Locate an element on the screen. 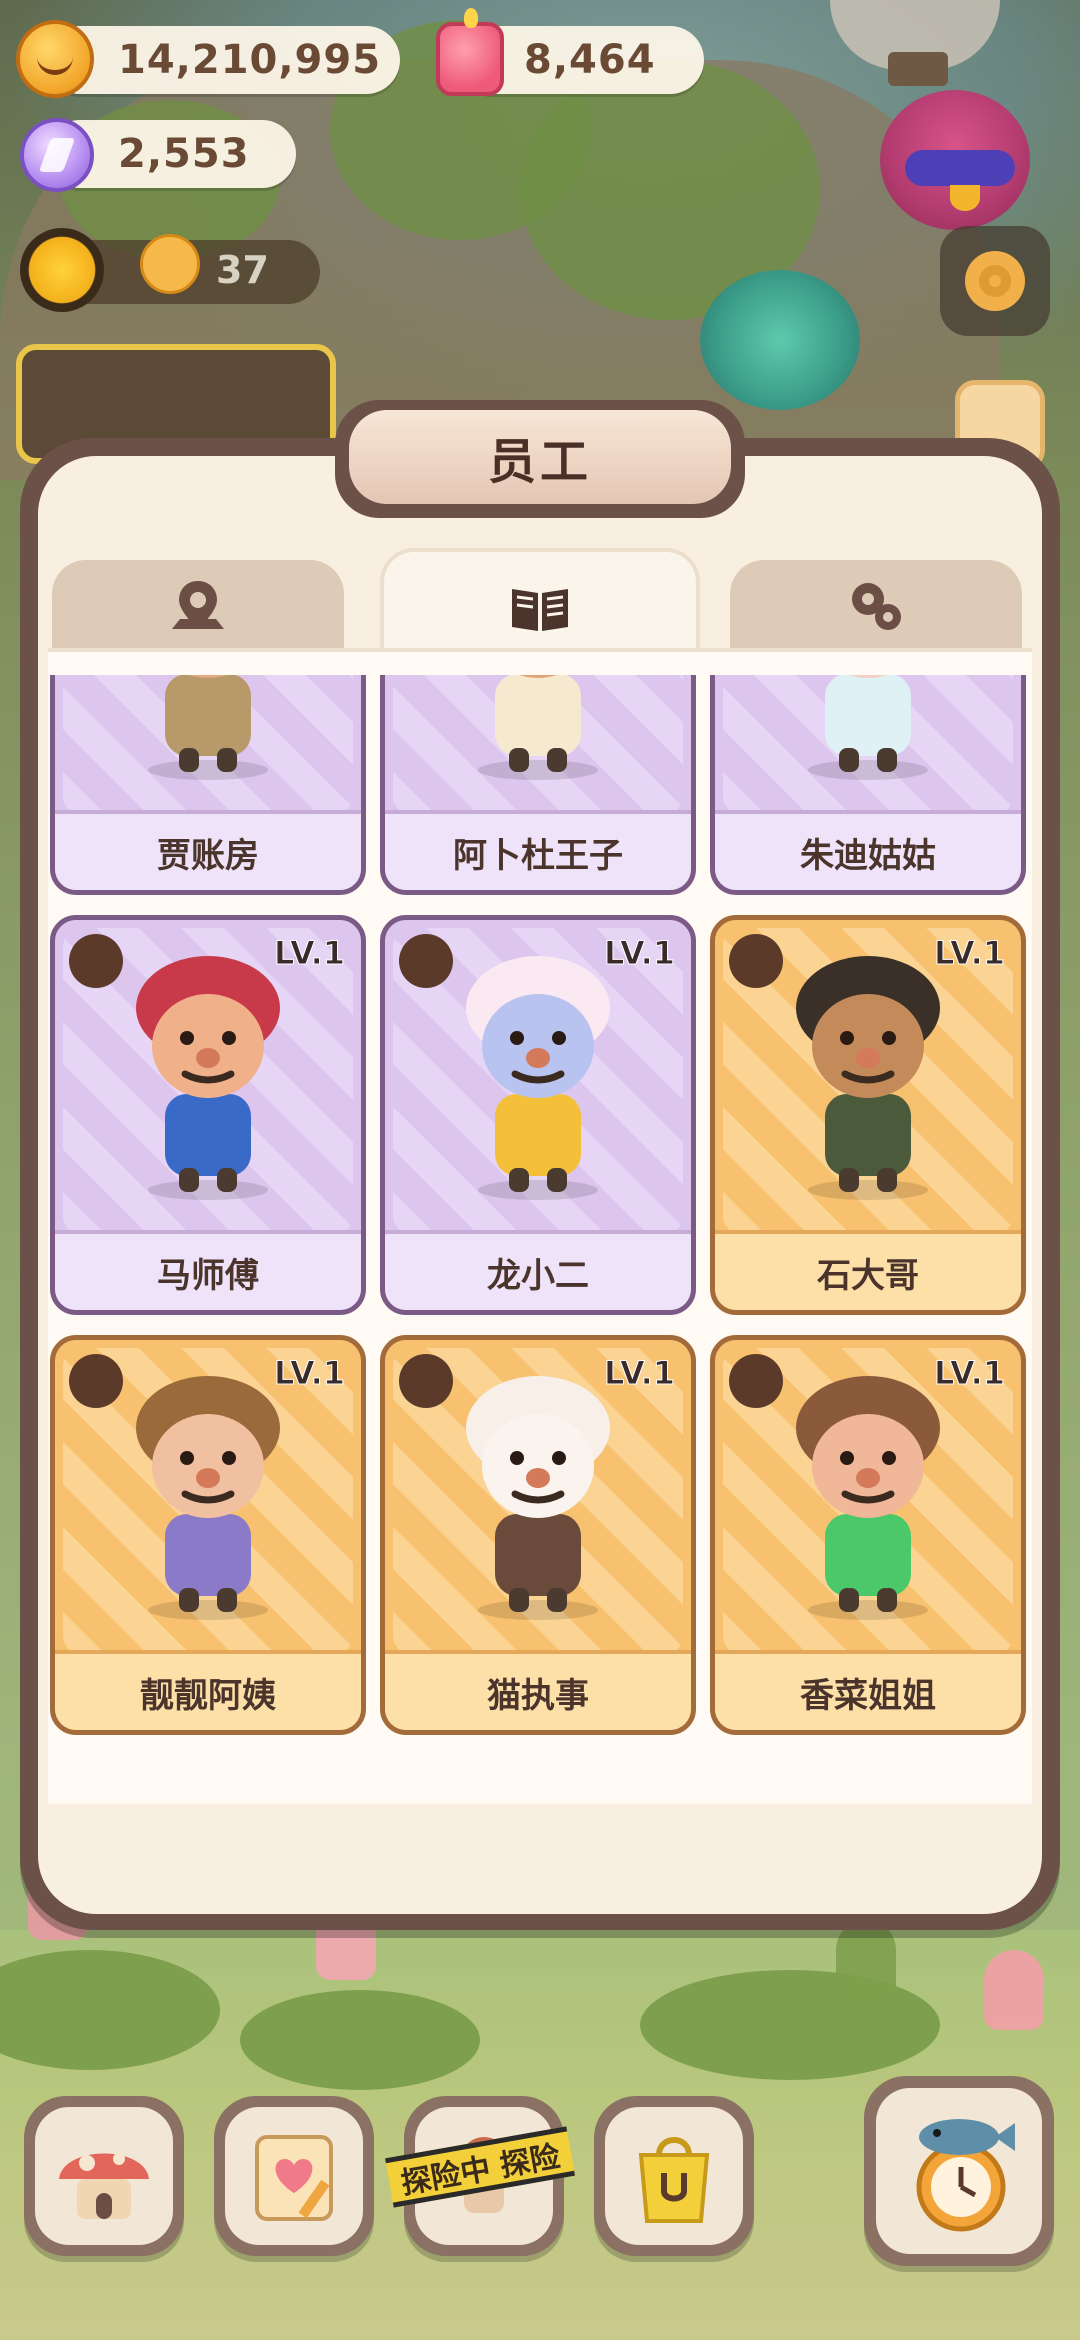 The width and height of the screenshot is (1080, 2340). staff-card: LV.1 马师傅 is located at coordinates (208, 1115).